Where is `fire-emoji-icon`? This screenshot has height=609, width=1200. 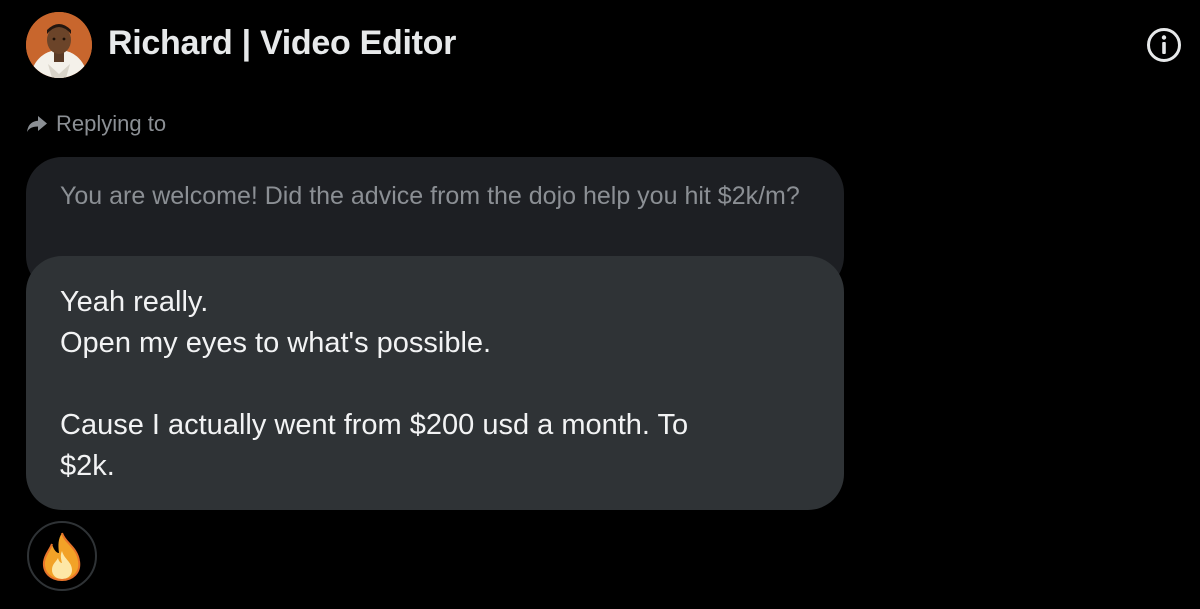 fire-emoji-icon is located at coordinates (61, 556).